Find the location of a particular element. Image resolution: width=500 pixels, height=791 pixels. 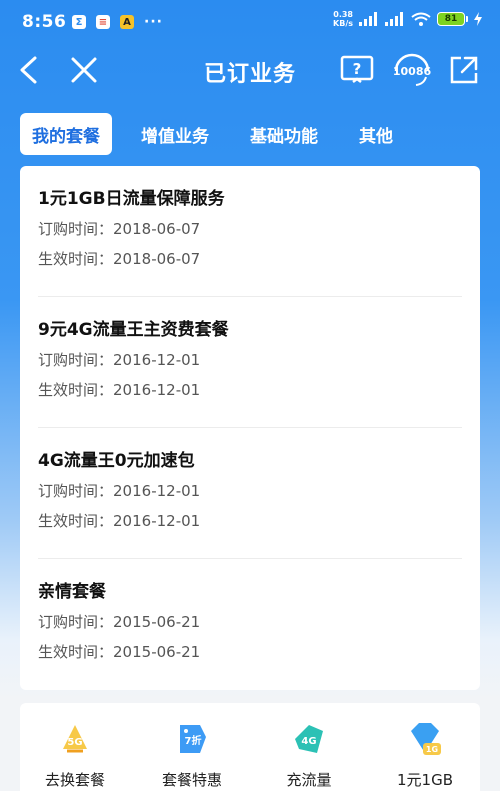

net-speed: 0.38 KB/s is located at coordinates (343, 19).